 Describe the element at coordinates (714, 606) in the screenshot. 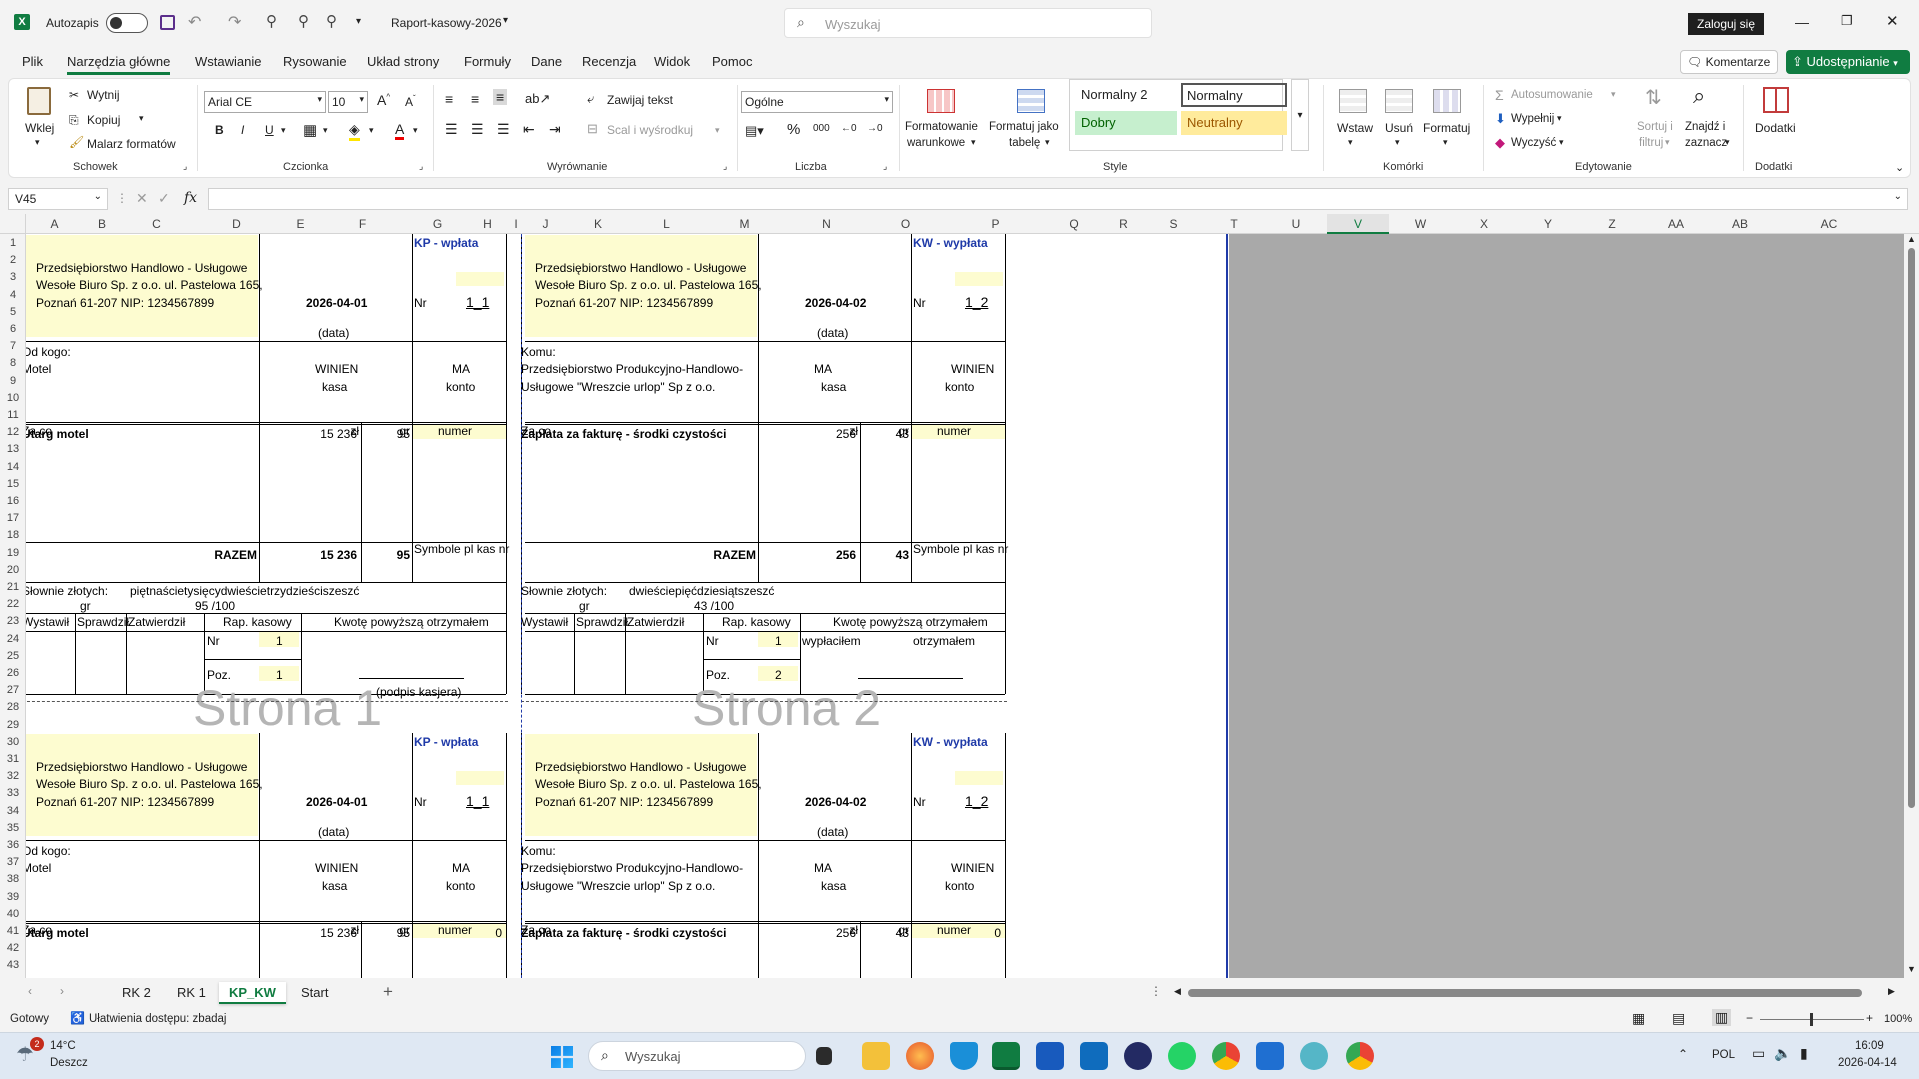

I see `slownie-gr-value: 43 /100` at that location.